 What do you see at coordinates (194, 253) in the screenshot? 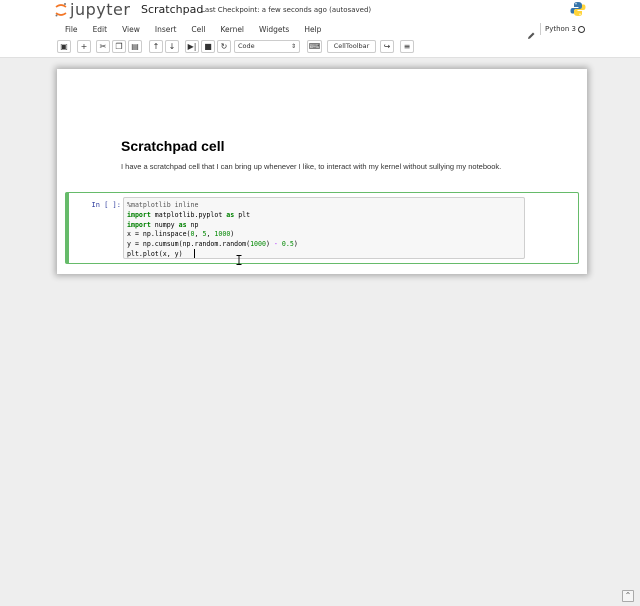
I see `text-cursor` at bounding box center [194, 253].